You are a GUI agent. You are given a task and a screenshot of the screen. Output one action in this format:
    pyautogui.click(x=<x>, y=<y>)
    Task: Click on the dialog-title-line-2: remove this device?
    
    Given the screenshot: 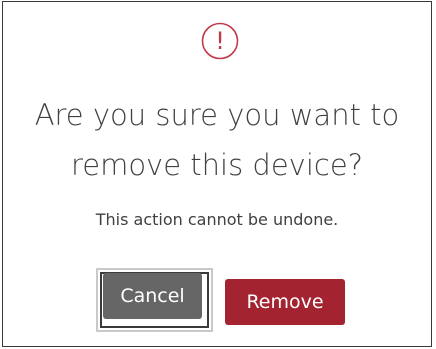 What is the action you would take?
    pyautogui.click(x=217, y=165)
    